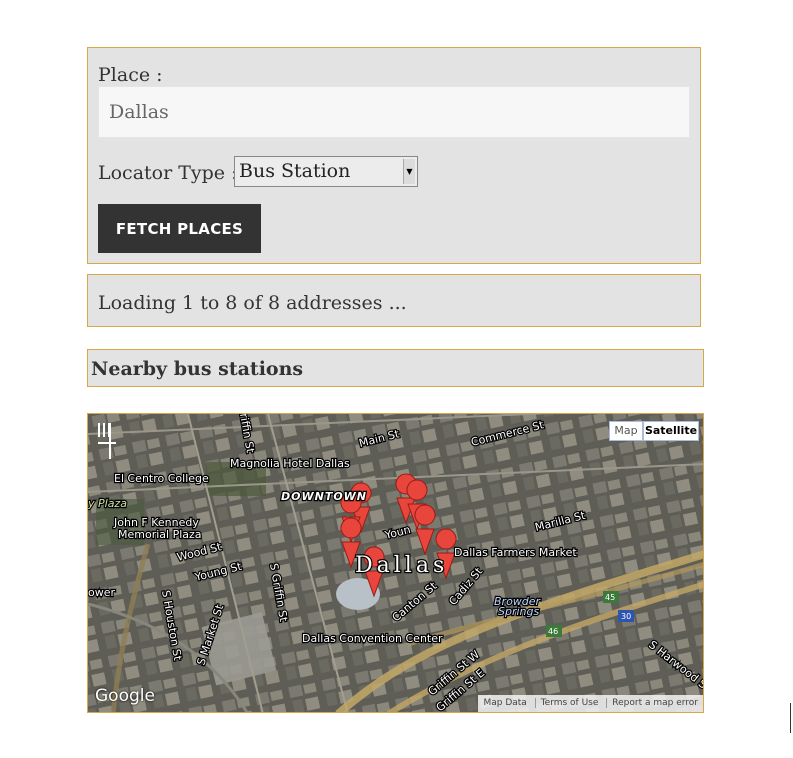 The height and width of the screenshot is (758, 793). I want to click on locator-type-select: Bus Station ▼, so click(326, 171).